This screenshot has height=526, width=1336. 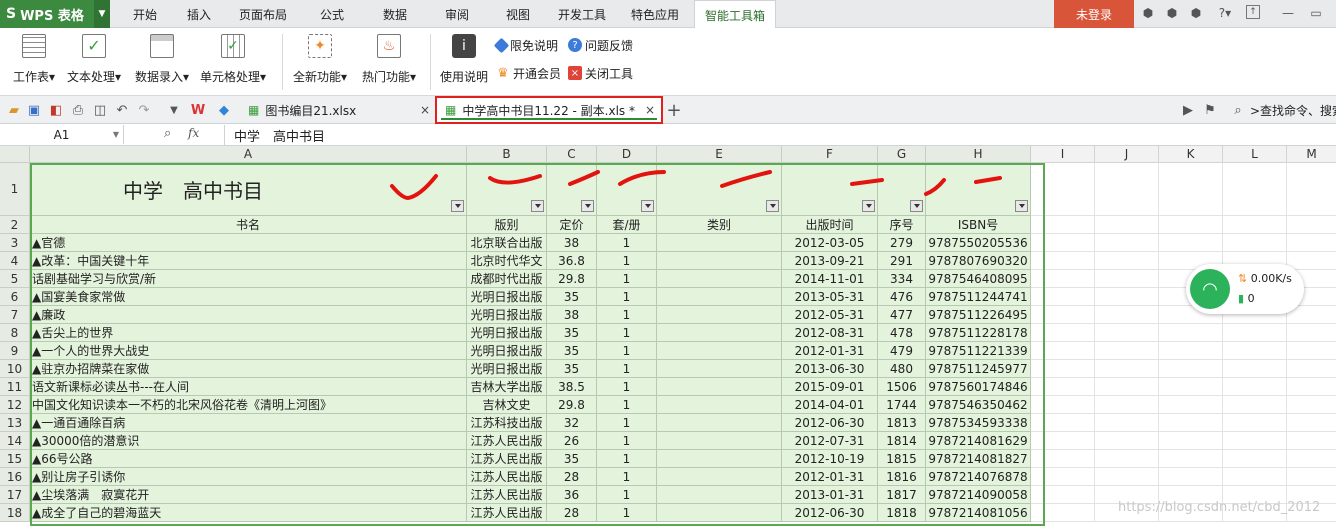 What do you see at coordinates (248, 387) in the screenshot?
I see `table-cell: 语文新课标必读丛书---在人间` at bounding box center [248, 387].